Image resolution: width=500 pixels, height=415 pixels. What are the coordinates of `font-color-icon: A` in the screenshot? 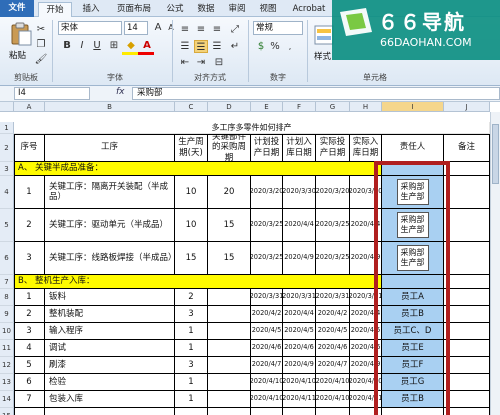 It's located at (147, 45).